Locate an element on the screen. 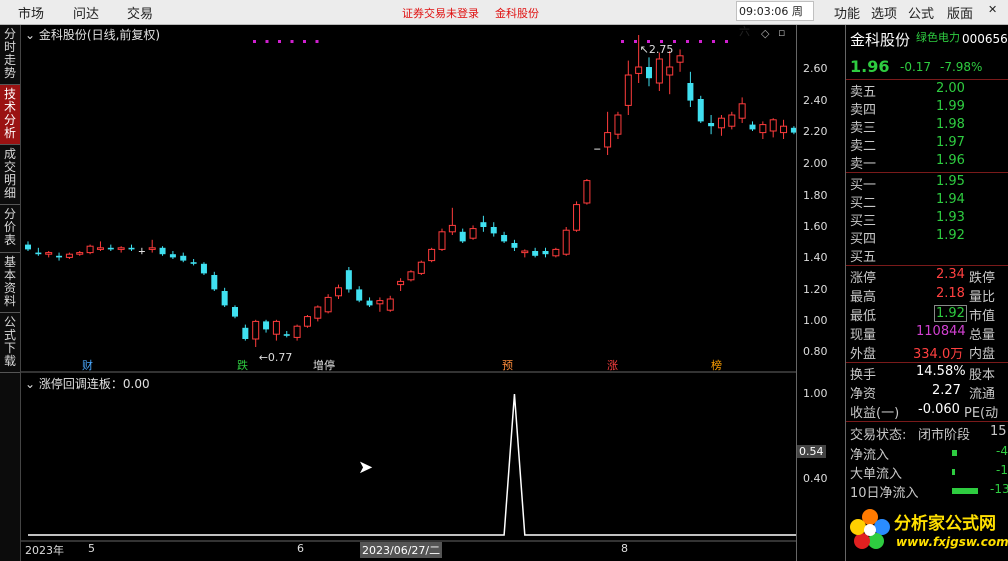 The image size is (1008, 561). ask-row: 卖三 1.98 is located at coordinates (927, 126).